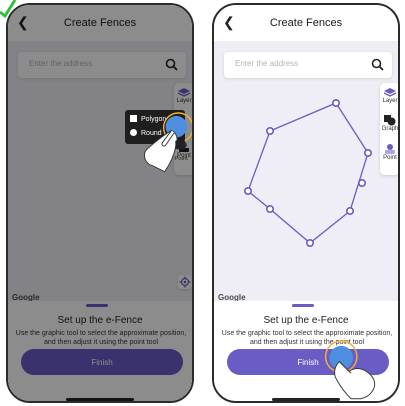  I want to click on round-option: Round, so click(146, 134).